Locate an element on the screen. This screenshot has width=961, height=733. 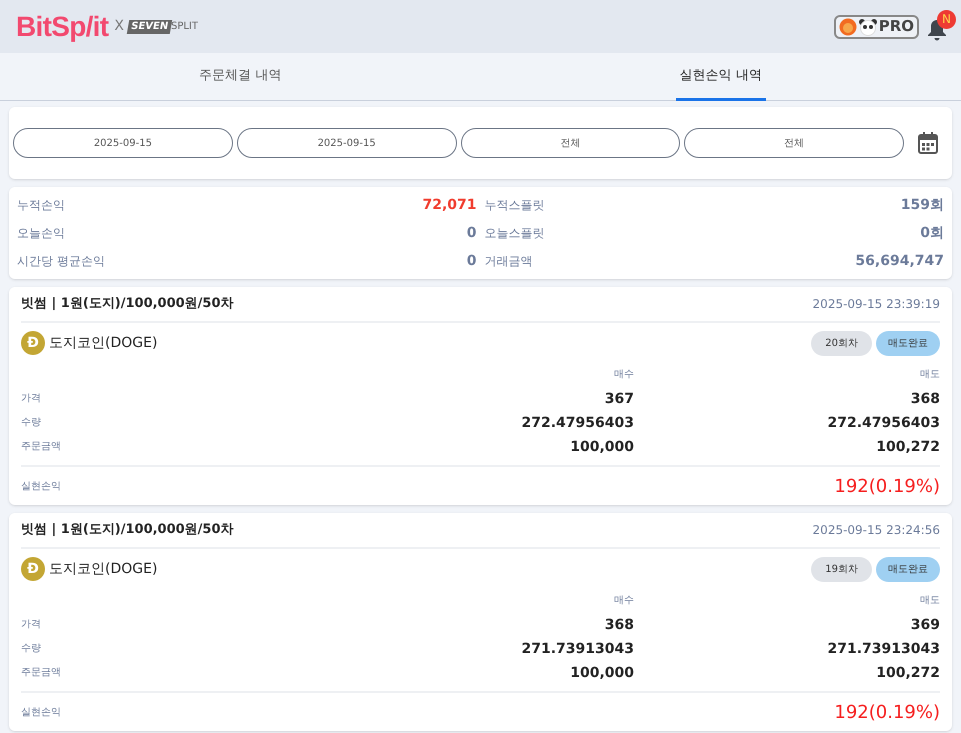
stat-label: 누적스플릿 is located at coordinates (514, 205).